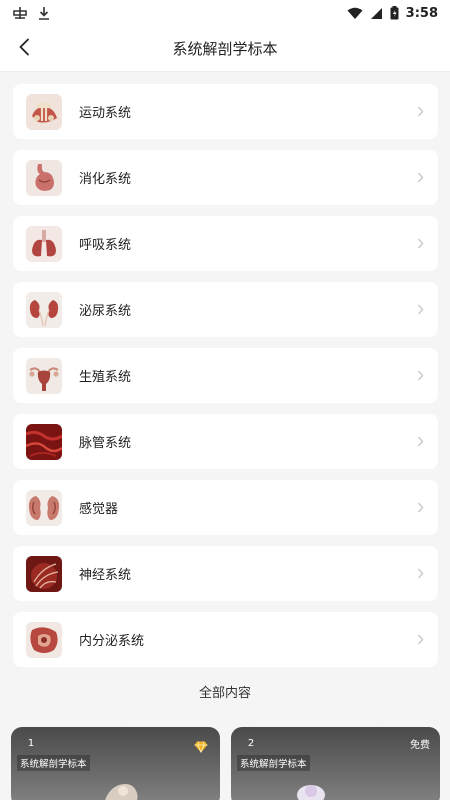 This screenshot has height=800, width=450. What do you see at coordinates (44, 639) in the screenshot?
I see `glands-thumbnail` at bounding box center [44, 639].